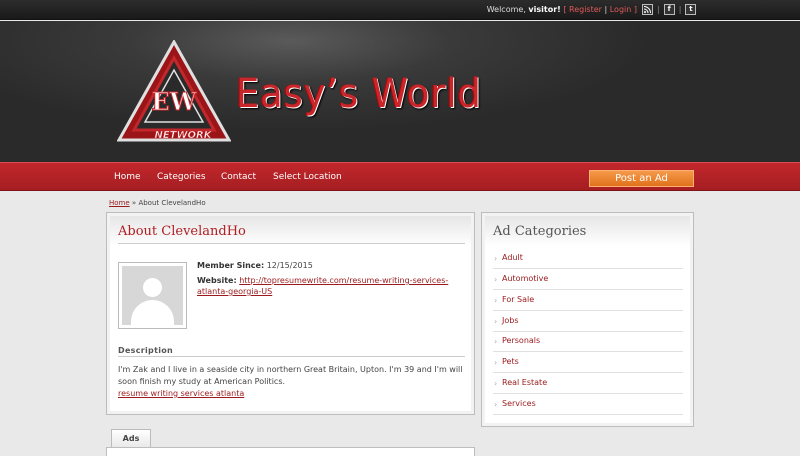 Image resolution: width=800 pixels, height=456 pixels. I want to click on post-ad-button: Post an Ad, so click(641, 178).